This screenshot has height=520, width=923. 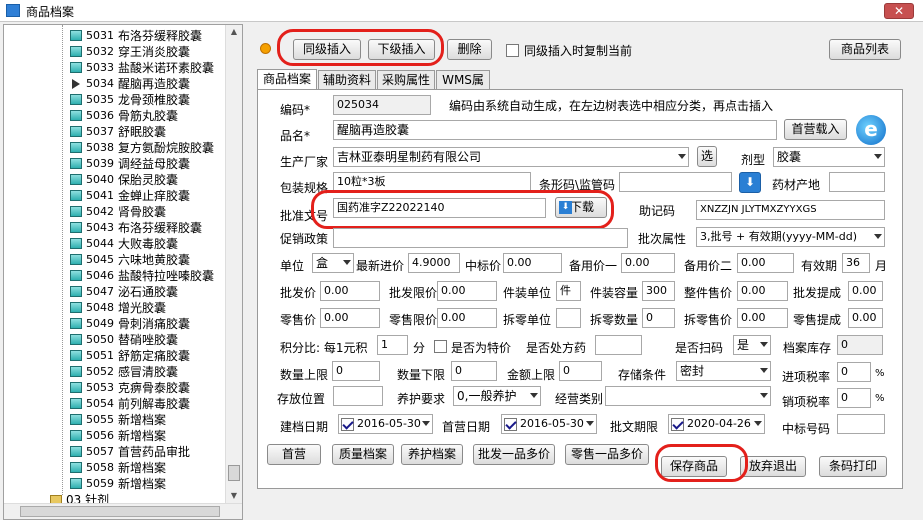 What do you see at coordinates (648, 263) in the screenshot?
I see `spare-price1-field: 0.00` at bounding box center [648, 263].